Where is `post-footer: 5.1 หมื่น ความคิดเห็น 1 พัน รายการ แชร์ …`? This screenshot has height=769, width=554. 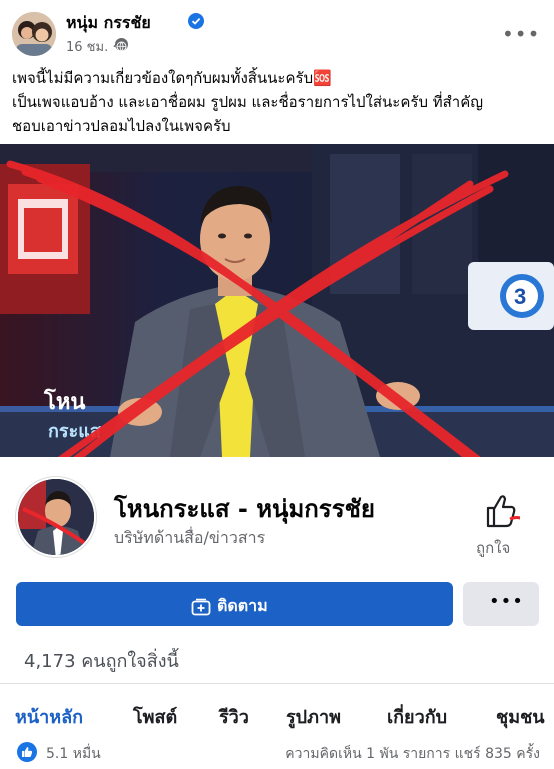 post-footer: 5.1 หมื่น ความคิดเห็น 1 พัน รายการ แชร์ … is located at coordinates (277, 752).